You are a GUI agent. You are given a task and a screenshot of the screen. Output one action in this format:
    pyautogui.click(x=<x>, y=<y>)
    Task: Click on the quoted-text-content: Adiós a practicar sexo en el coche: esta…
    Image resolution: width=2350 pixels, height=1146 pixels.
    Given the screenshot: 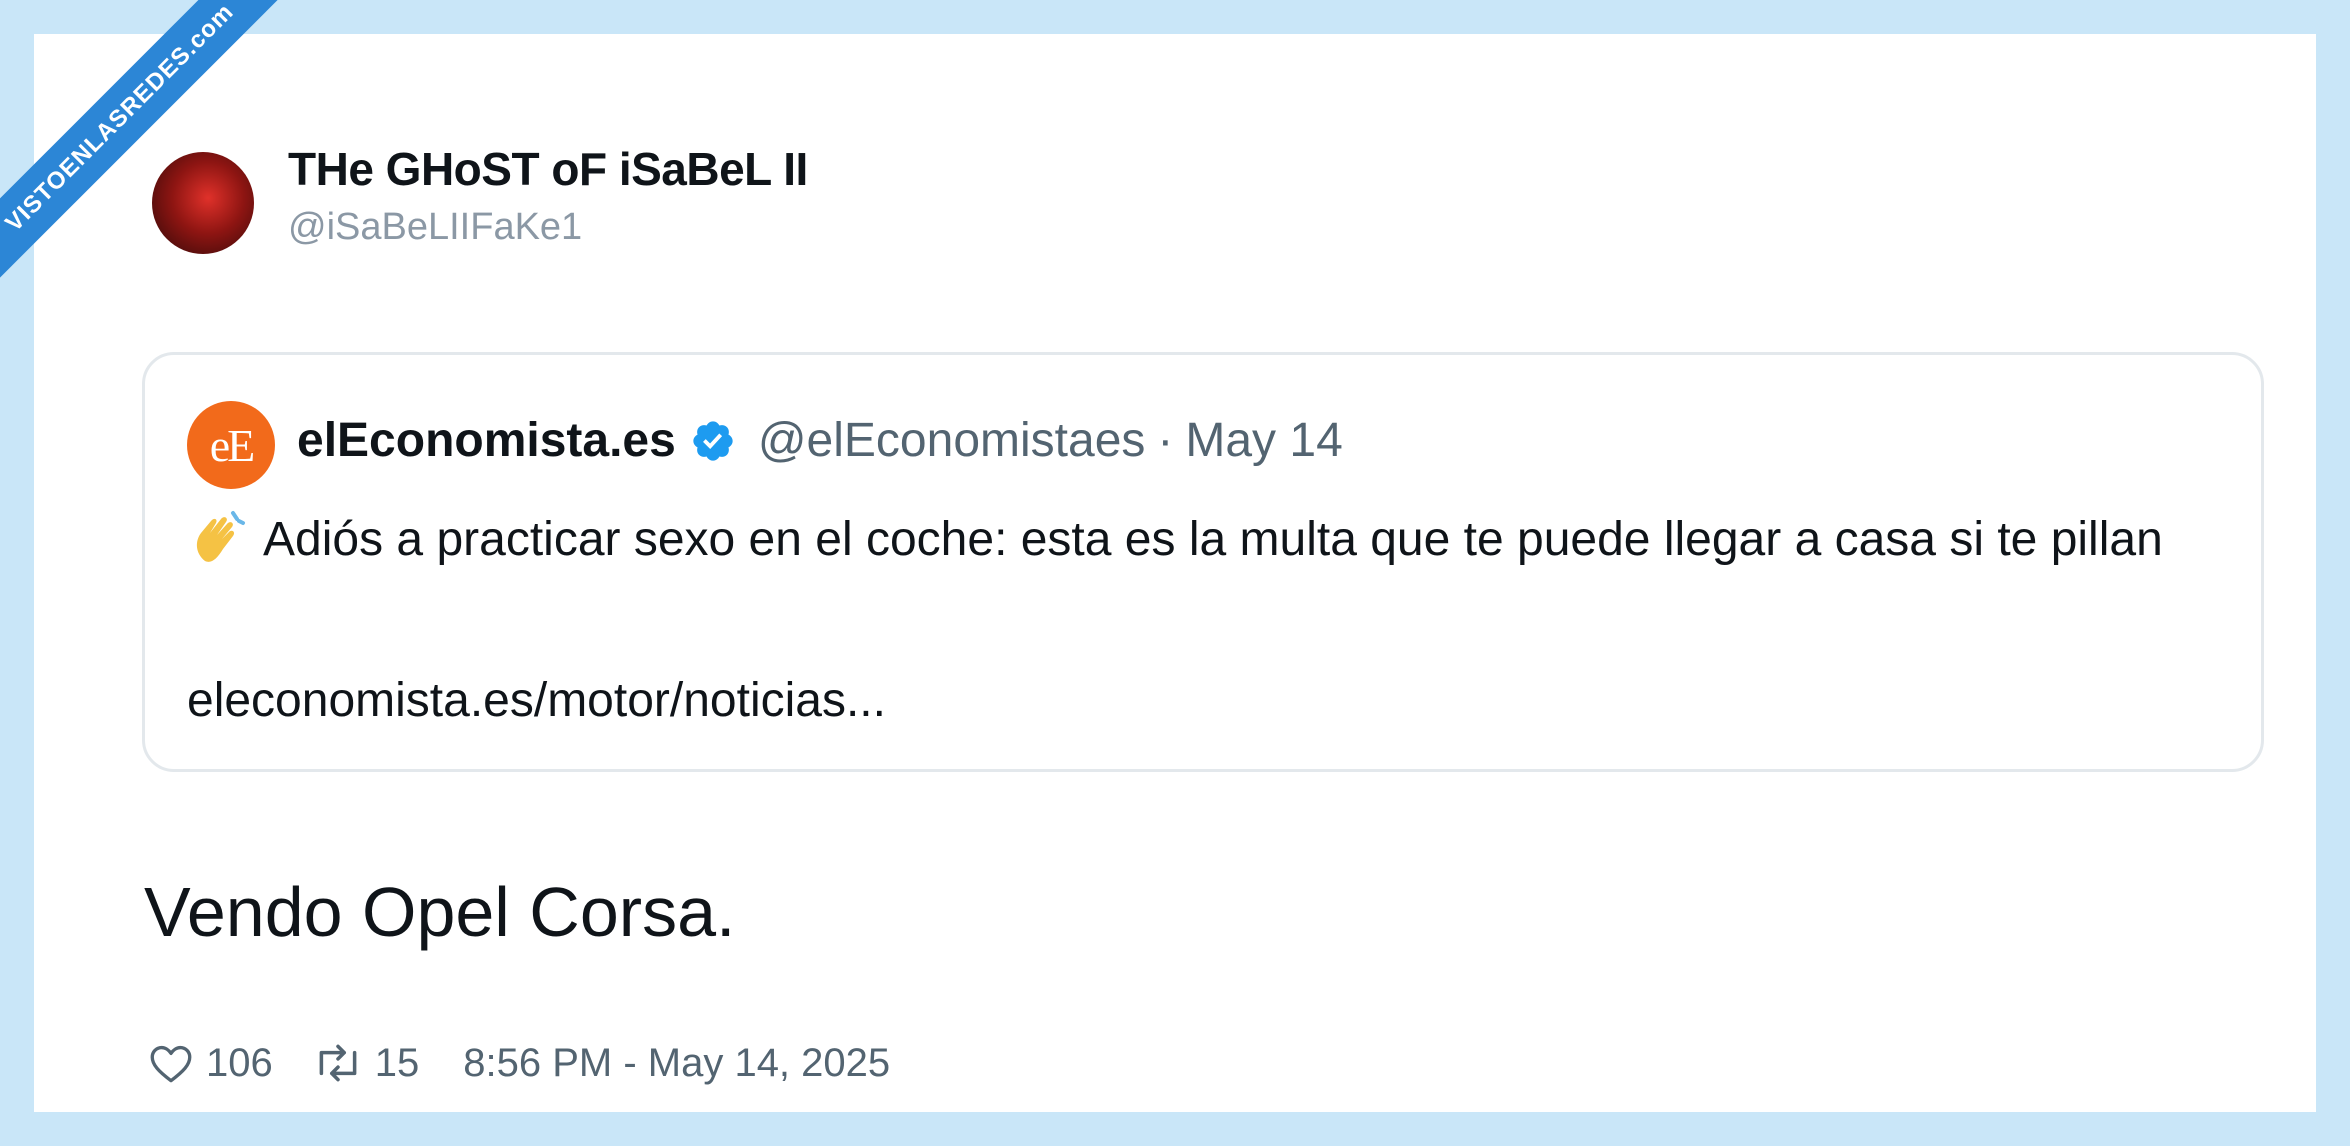 What is the action you would take?
    pyautogui.click(x=1213, y=539)
    